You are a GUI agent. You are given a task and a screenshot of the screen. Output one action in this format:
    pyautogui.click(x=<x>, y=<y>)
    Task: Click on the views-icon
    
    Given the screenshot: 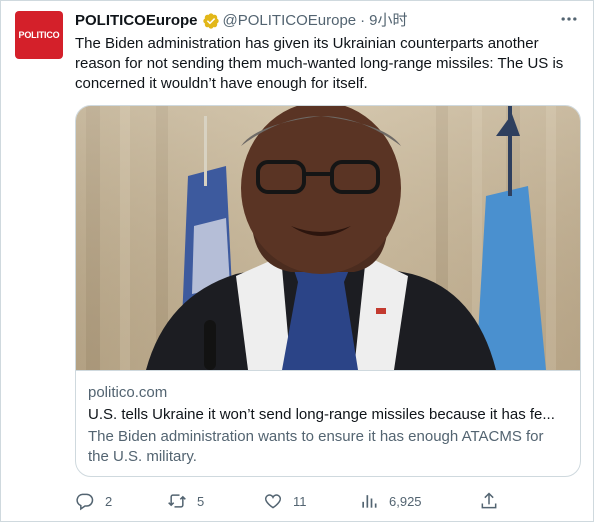 What is the action you would take?
    pyautogui.click(x=369, y=501)
    